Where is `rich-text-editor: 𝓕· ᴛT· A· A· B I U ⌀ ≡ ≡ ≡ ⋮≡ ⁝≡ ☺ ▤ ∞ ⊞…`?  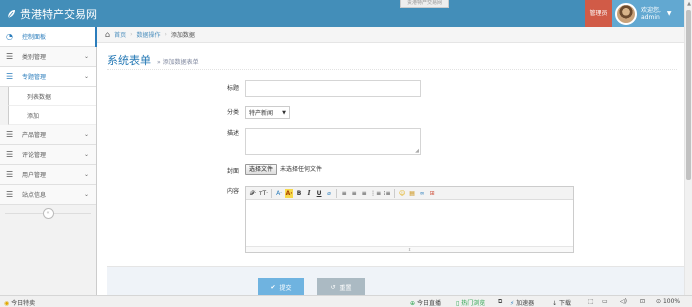 rich-text-editor: 𝓕· ᴛT· A· A· B I U ⌀ ≡ ≡ ≡ ⋮≡ ⁝≡ ☺ ▤ ∞ ⊞… is located at coordinates (409, 219).